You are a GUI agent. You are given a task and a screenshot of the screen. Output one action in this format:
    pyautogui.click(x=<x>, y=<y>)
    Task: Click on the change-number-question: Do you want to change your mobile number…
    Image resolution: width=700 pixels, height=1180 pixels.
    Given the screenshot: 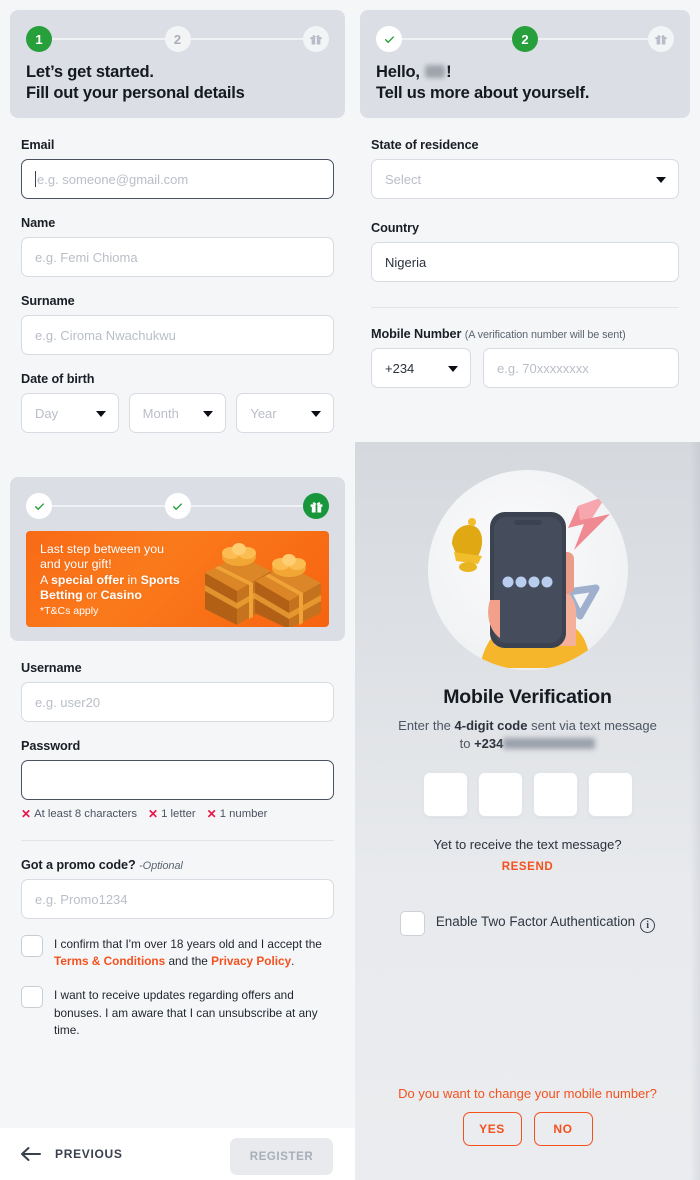 What is the action you would take?
    pyautogui.click(x=527, y=1093)
    